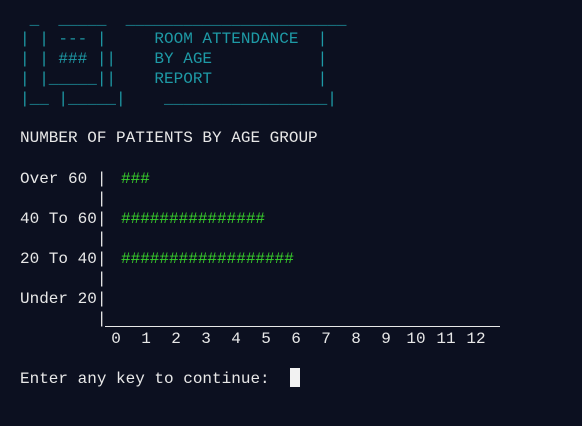 The width and height of the screenshot is (582, 426). What do you see at coordinates (476, 339) in the screenshot?
I see `x-tick-label: 12` at bounding box center [476, 339].